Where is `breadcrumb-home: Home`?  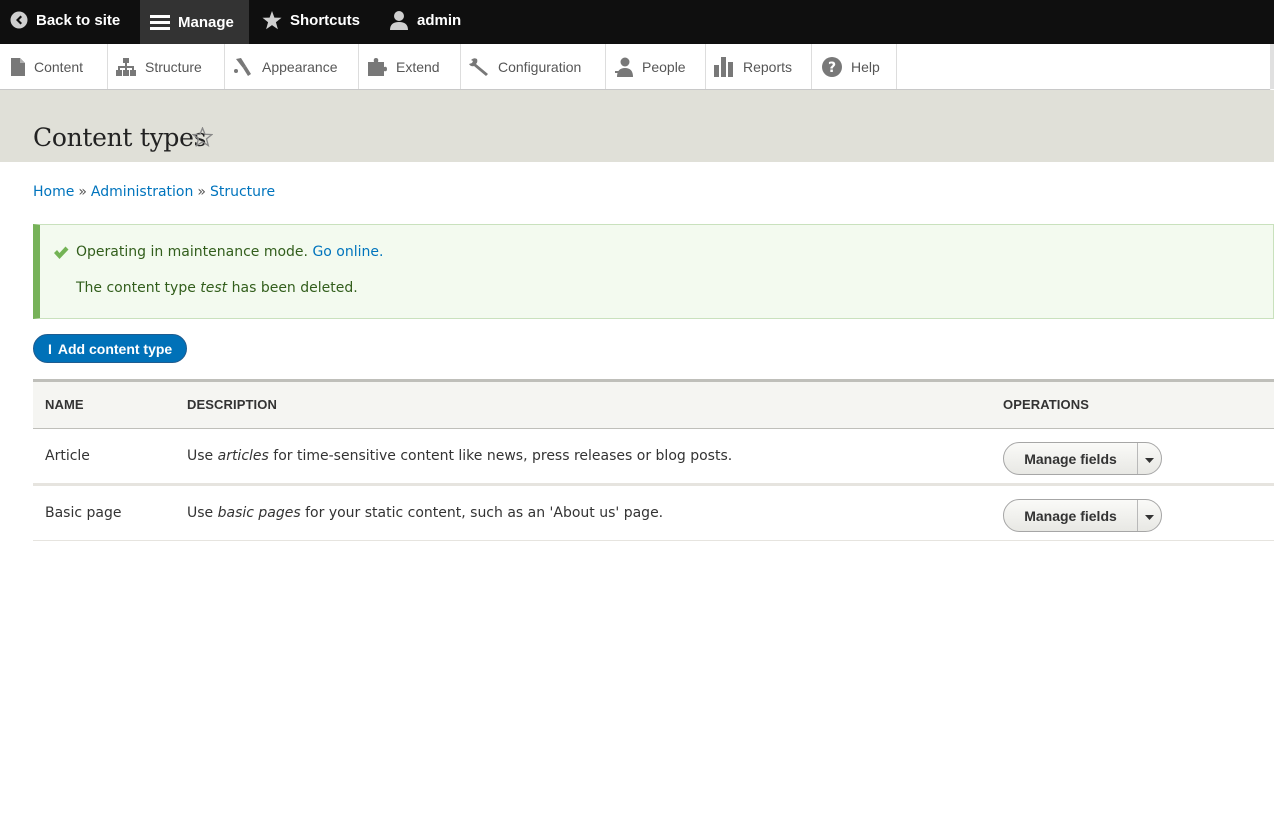
breadcrumb-home: Home is located at coordinates (53, 192).